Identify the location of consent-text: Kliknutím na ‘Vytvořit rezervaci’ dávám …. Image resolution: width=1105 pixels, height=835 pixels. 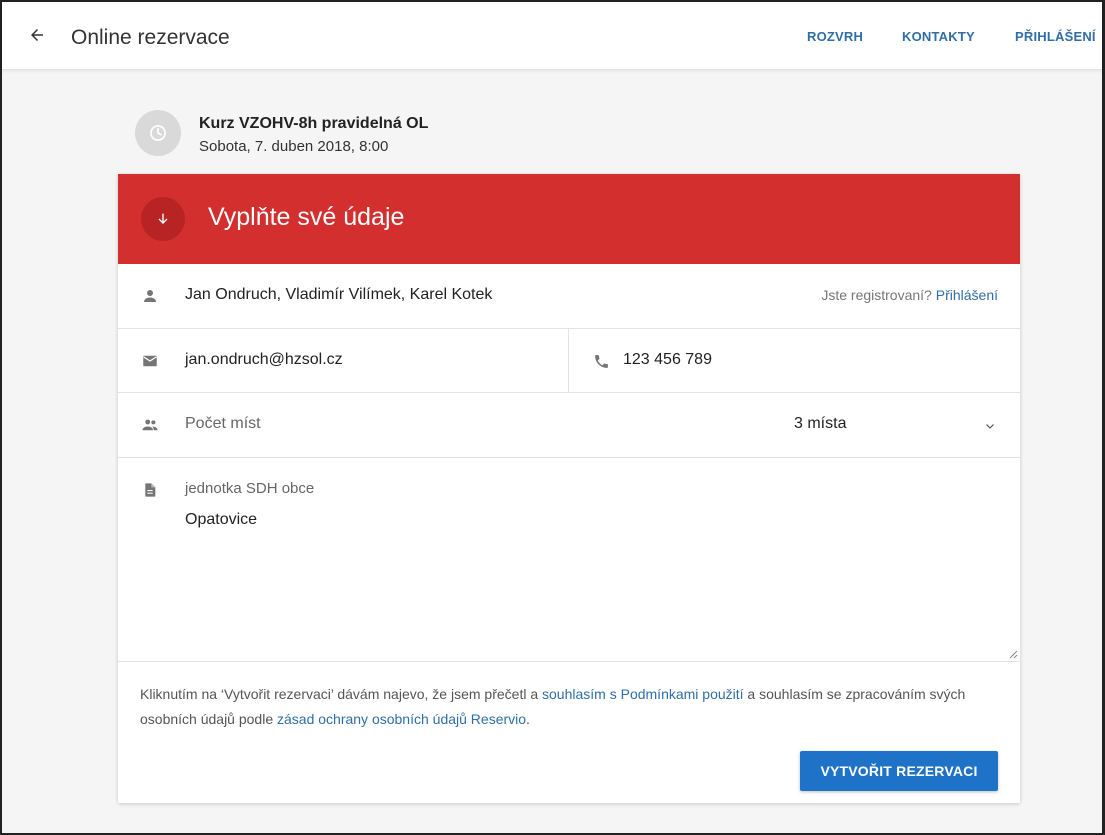
(570, 707).